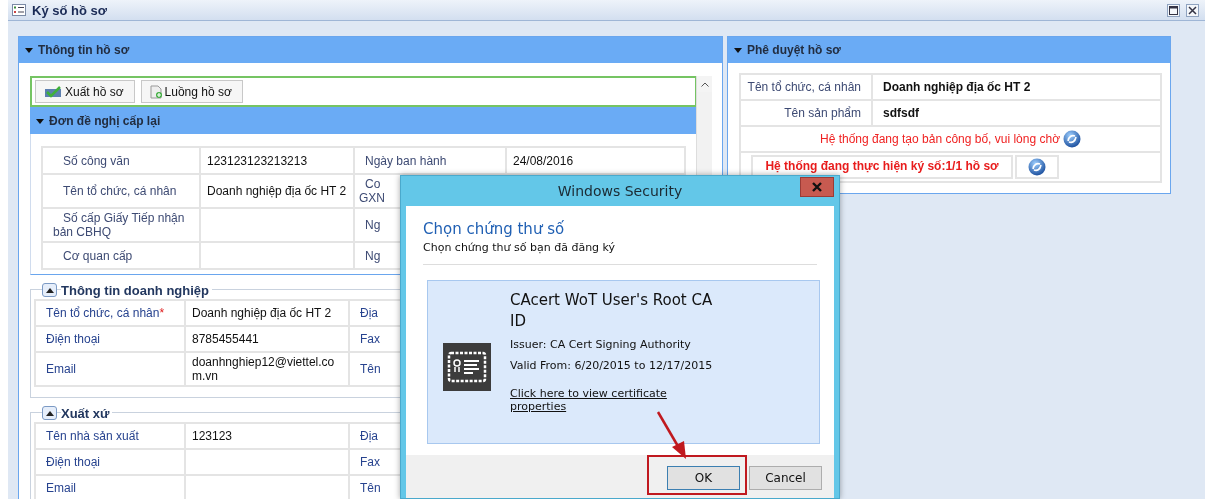  What do you see at coordinates (595, 160) in the screenshot?
I see `field-value: 24/08/2016` at bounding box center [595, 160].